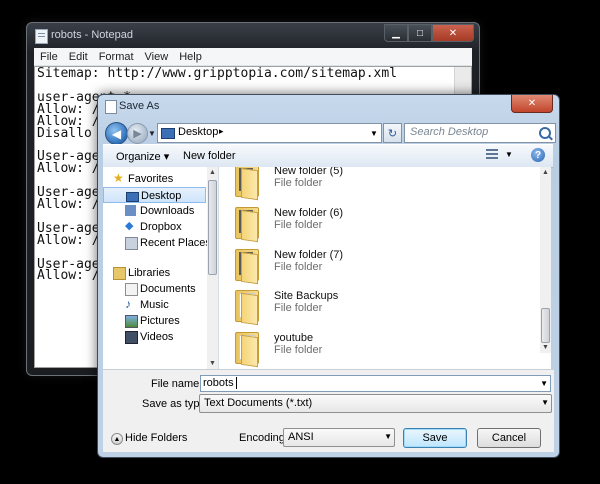  I want to click on search-icon, so click(545, 133).